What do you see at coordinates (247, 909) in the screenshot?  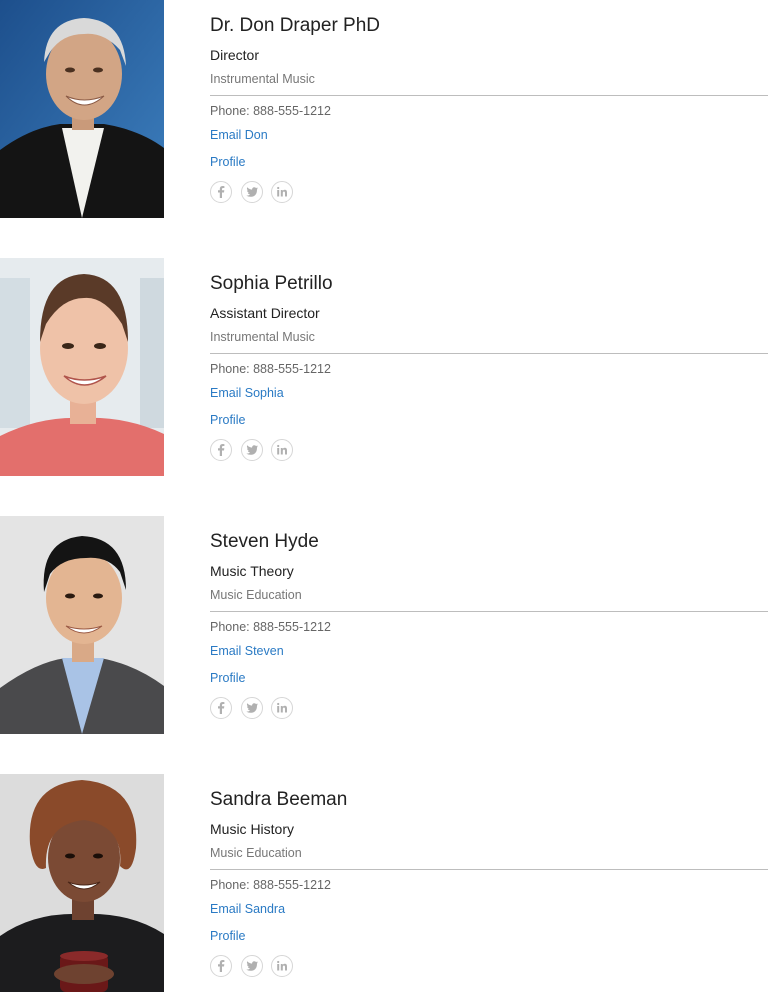 I see `email-link: Email Sandra` at bounding box center [247, 909].